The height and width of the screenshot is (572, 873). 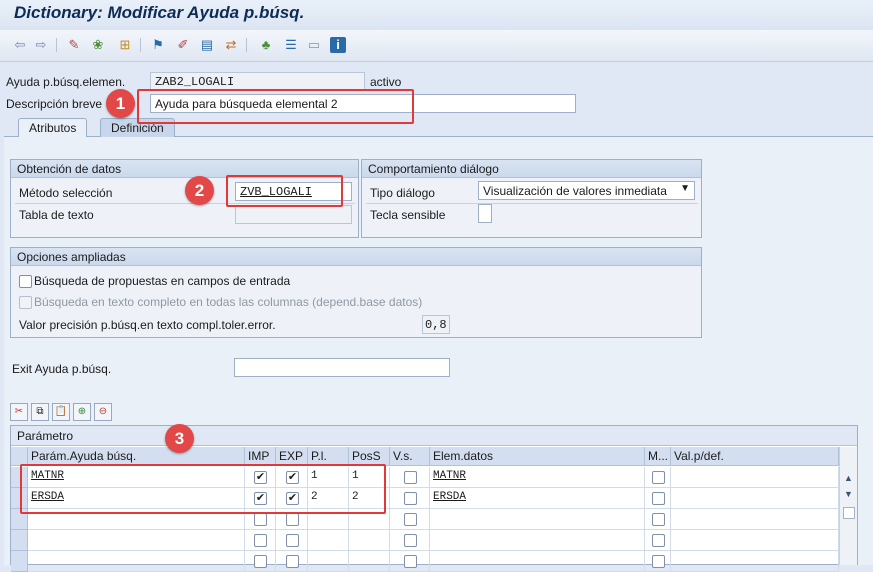 What do you see at coordinates (20, 45) in the screenshot?
I see `back-arrow-icon: ⇦` at bounding box center [20, 45].